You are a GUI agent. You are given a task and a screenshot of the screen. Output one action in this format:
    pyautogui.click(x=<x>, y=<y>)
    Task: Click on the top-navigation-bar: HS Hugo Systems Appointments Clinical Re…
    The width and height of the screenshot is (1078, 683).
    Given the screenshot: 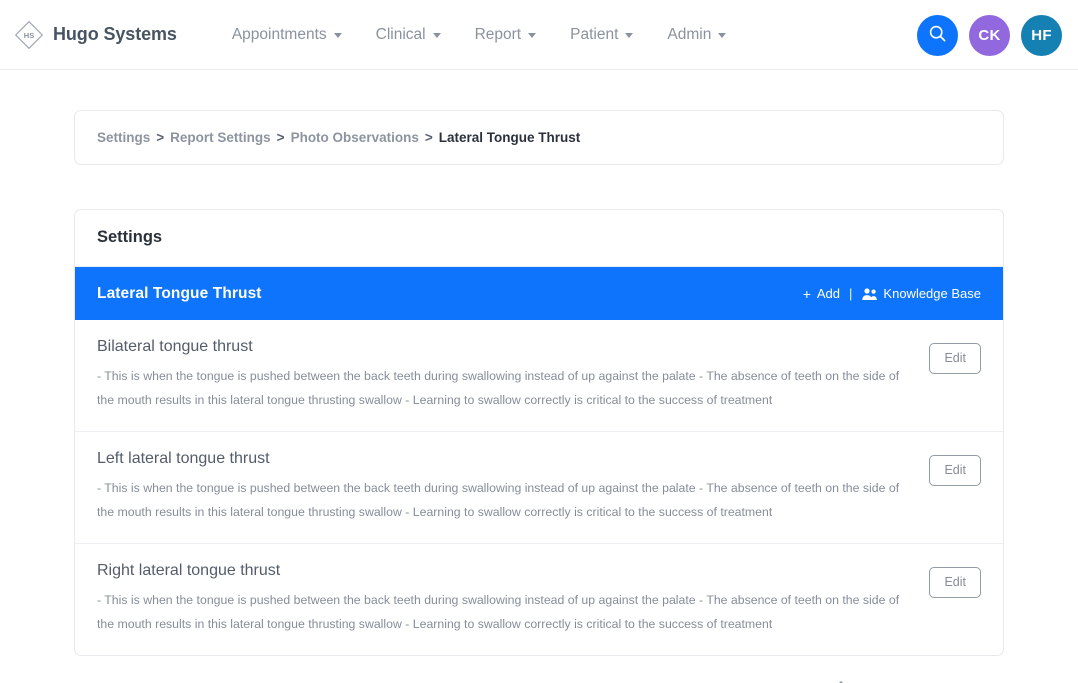 What is the action you would take?
    pyautogui.click(x=539, y=35)
    